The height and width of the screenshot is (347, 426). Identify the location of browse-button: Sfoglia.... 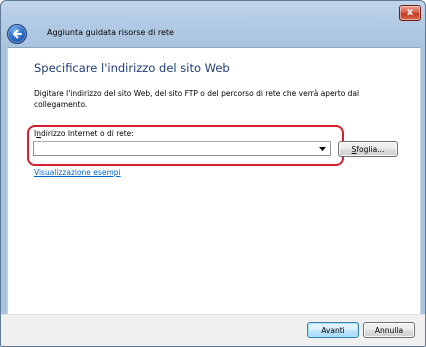
(368, 149).